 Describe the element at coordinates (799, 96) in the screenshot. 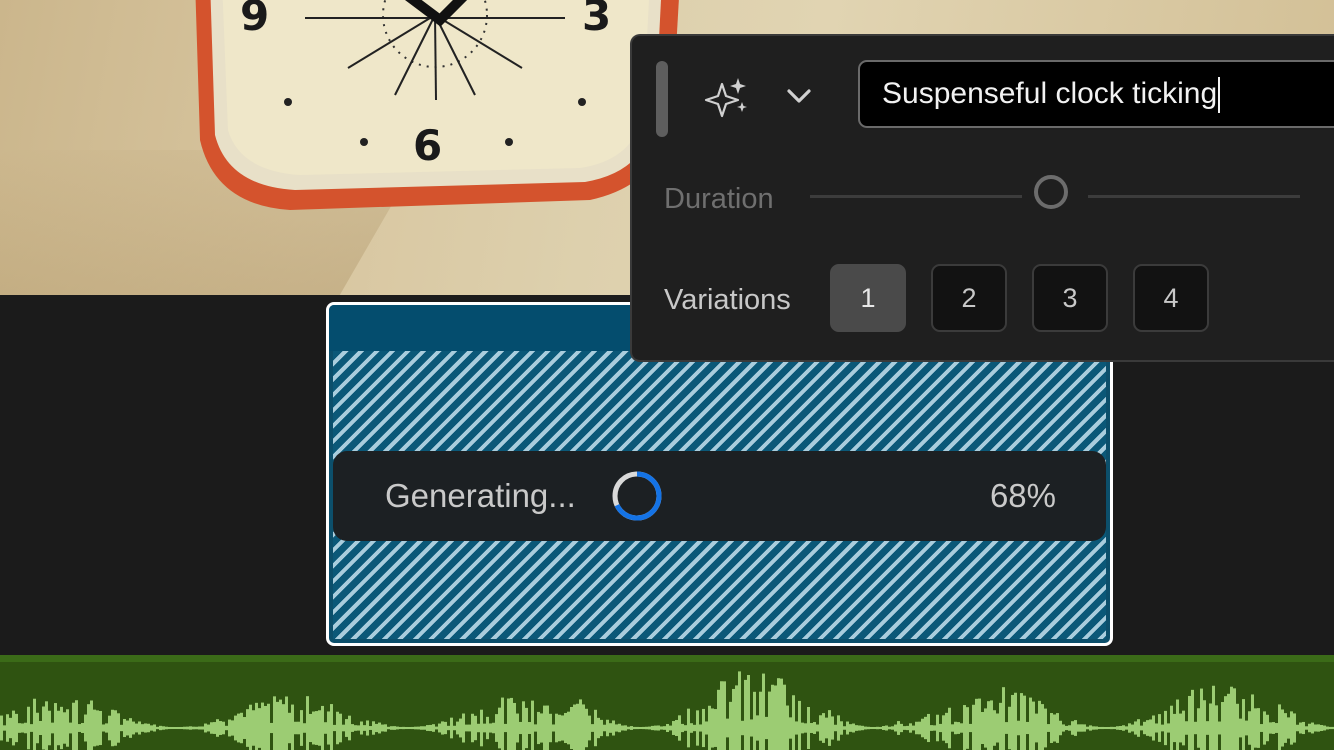

I see `chevron-down-icon` at that location.